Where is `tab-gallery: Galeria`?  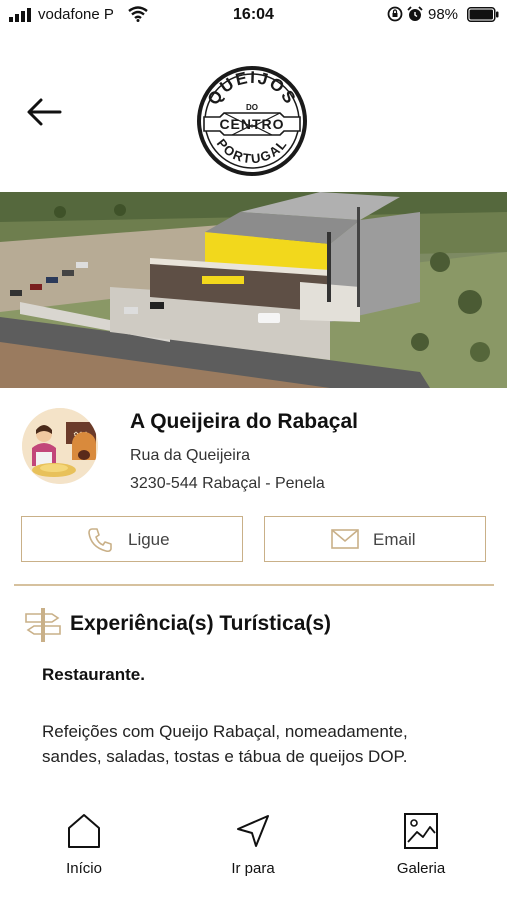 tab-gallery: Galeria is located at coordinates (421, 847).